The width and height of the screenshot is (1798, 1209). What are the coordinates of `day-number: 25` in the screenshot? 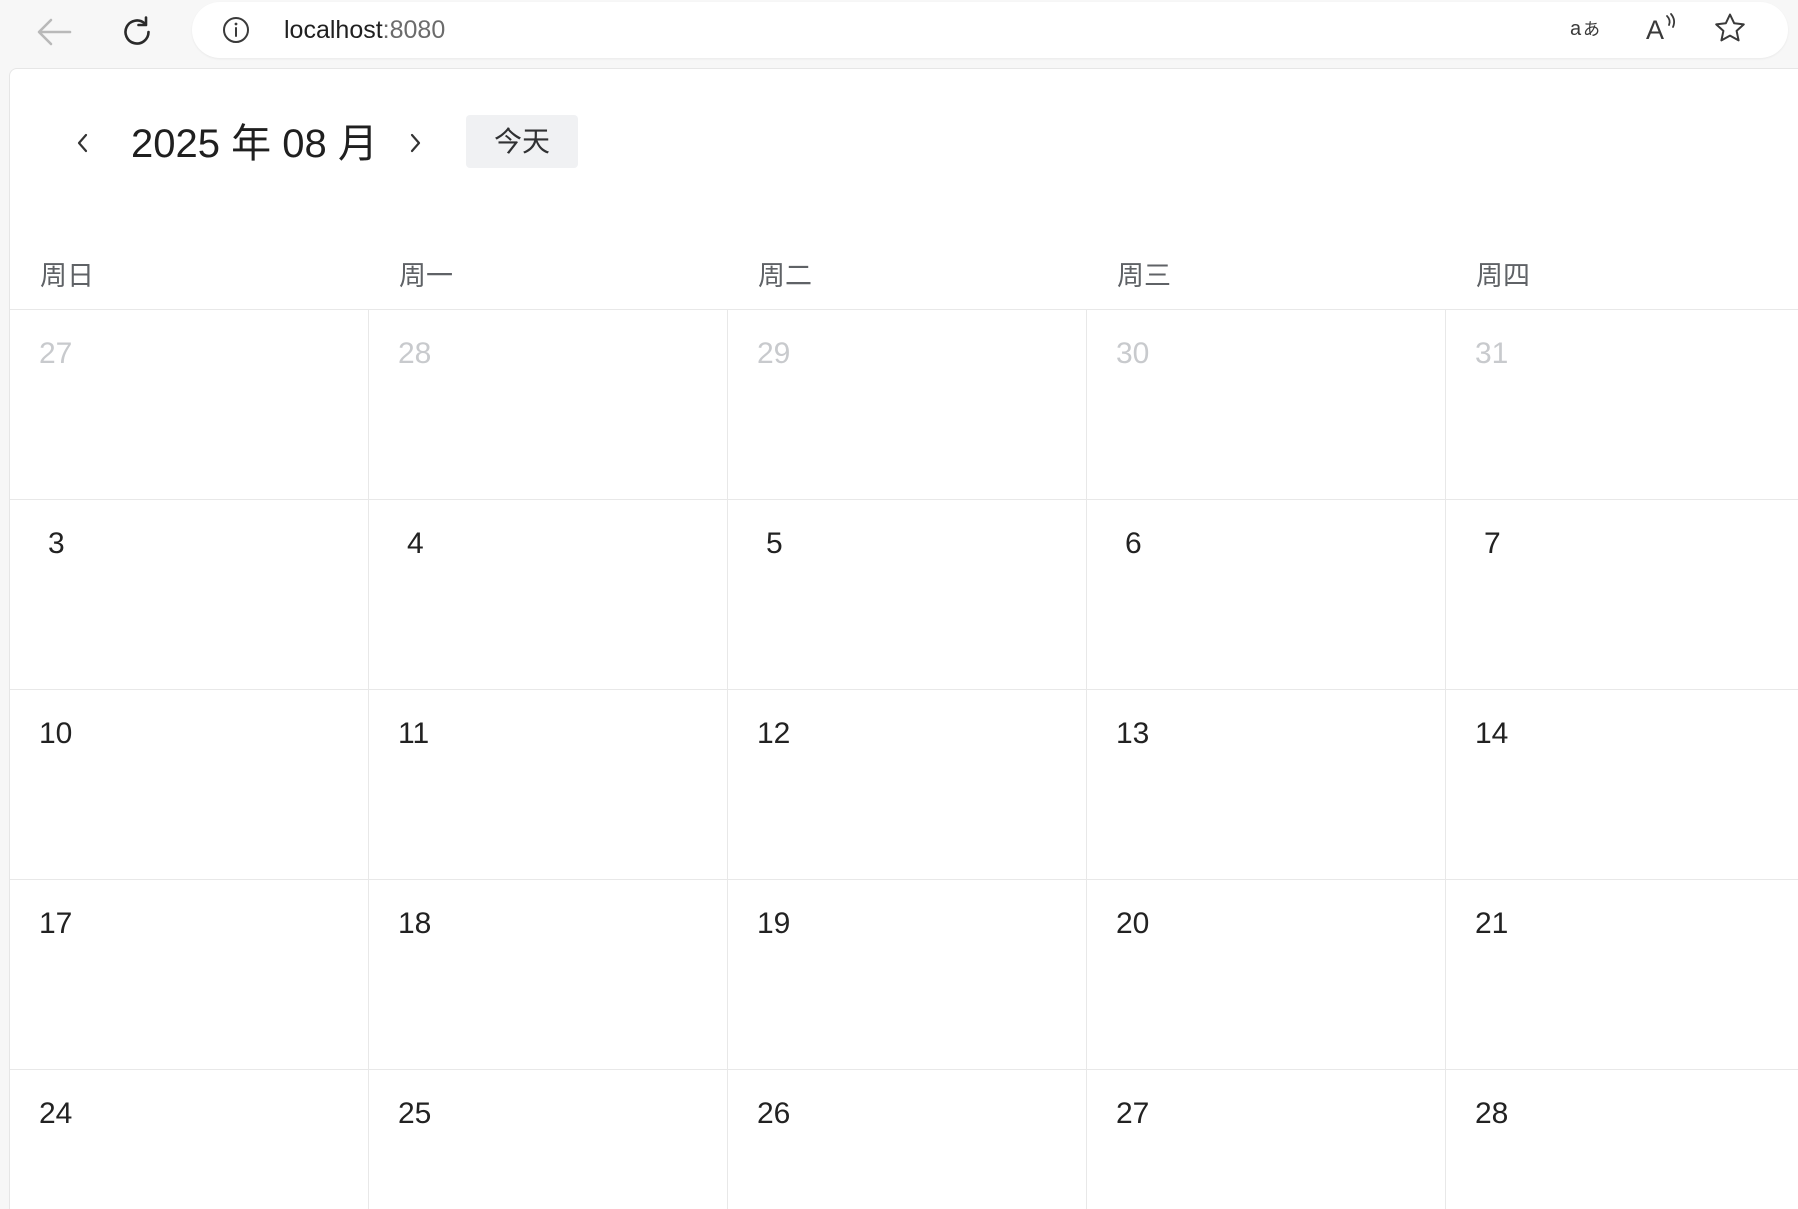 It's located at (415, 1113).